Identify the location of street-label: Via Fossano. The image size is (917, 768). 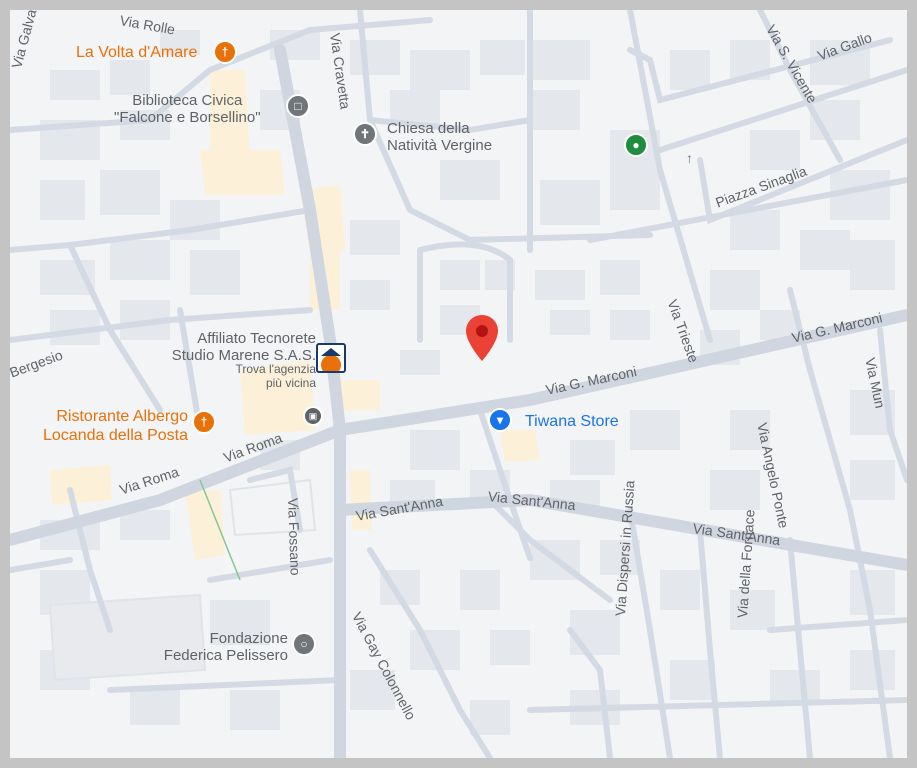
(294, 536).